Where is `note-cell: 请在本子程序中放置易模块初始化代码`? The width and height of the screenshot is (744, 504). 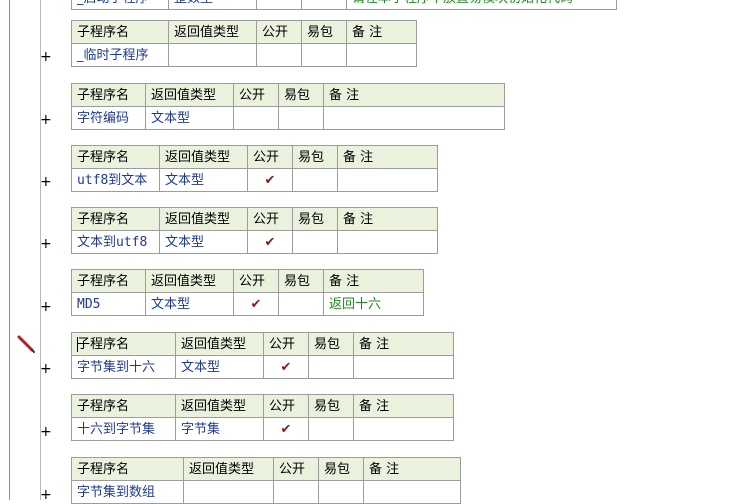 note-cell: 请在本子程序中放置易模块初始化代码 is located at coordinates (481, 5).